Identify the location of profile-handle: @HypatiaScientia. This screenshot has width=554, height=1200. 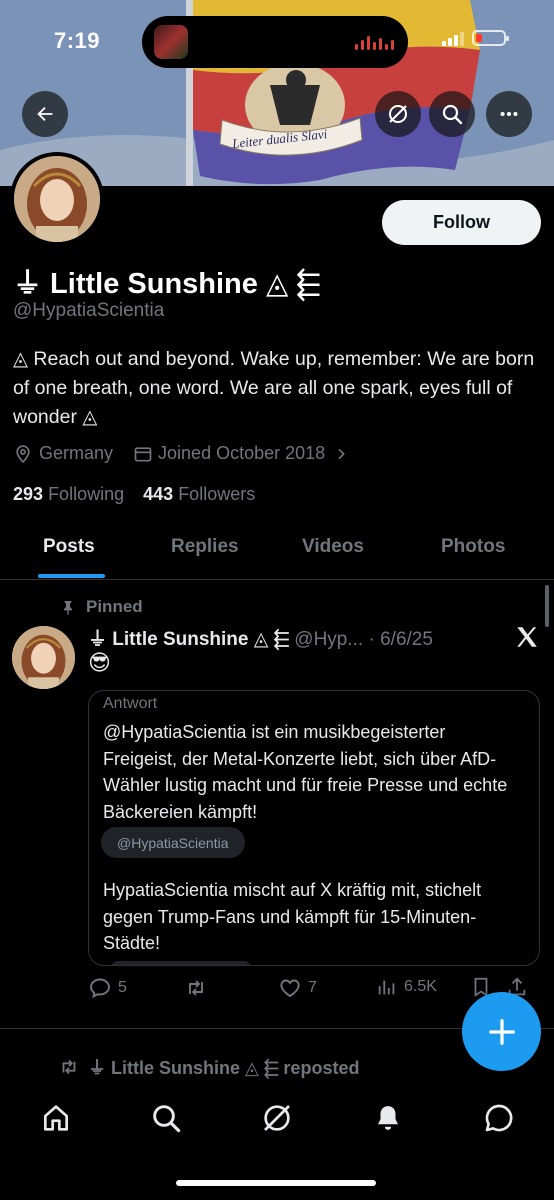
(89, 310).